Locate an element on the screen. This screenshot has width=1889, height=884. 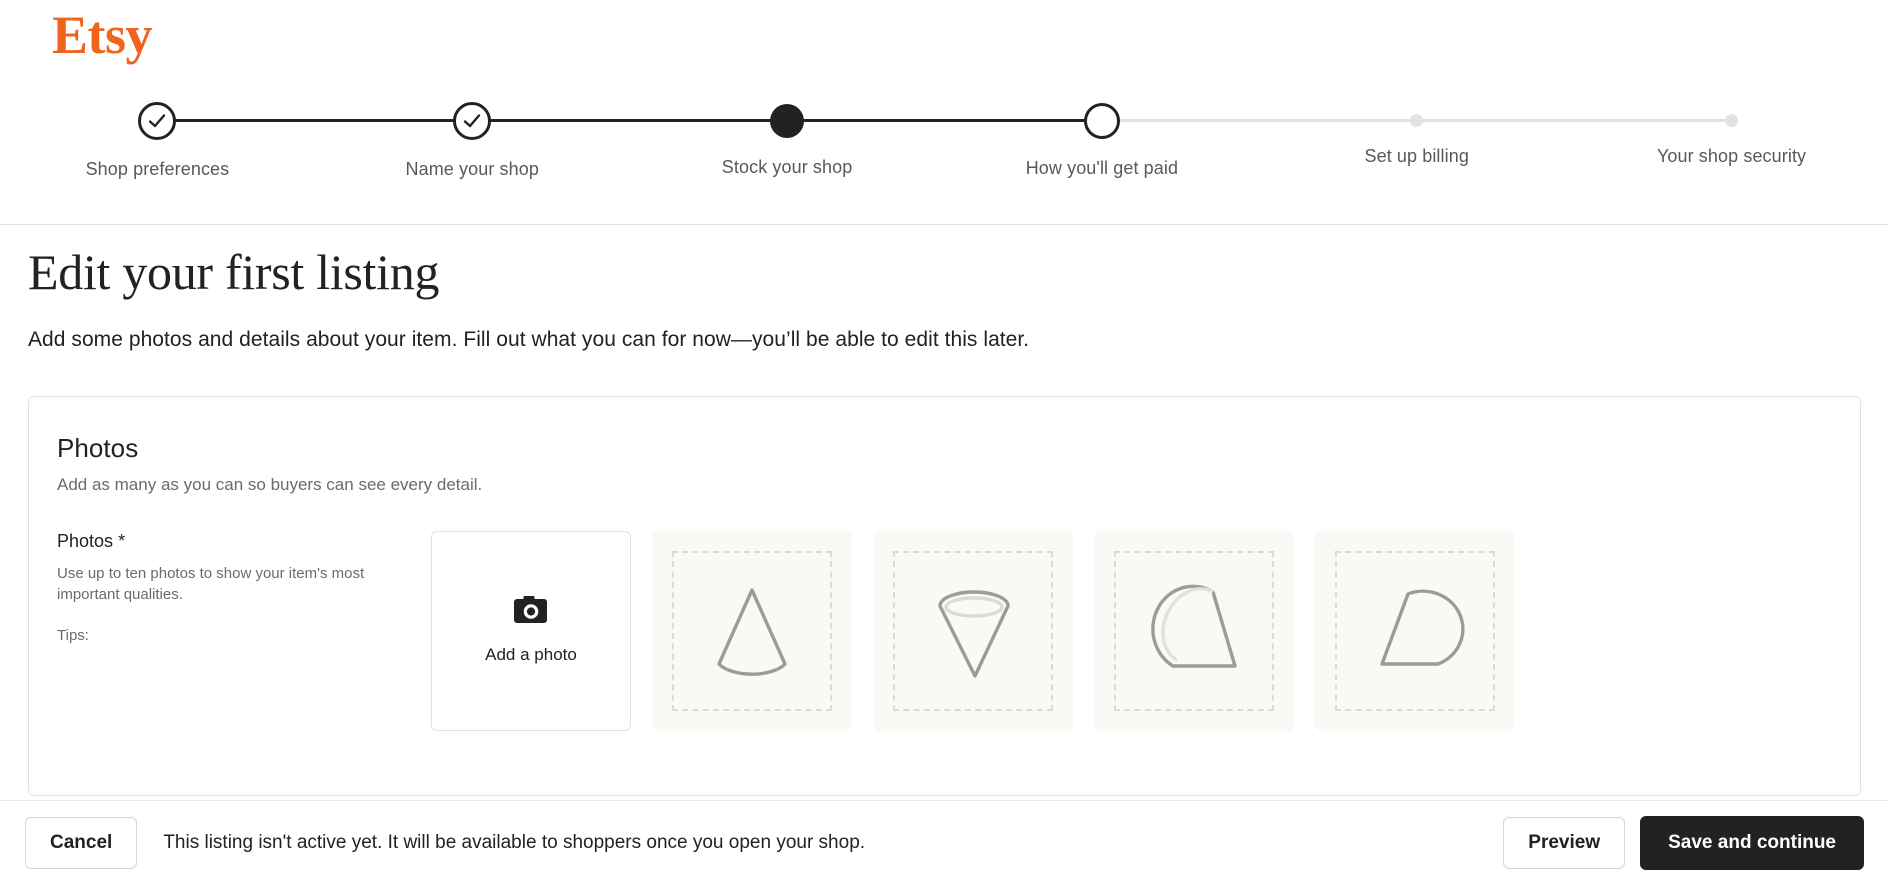
cone-inverted-icon is located at coordinates (974, 634).